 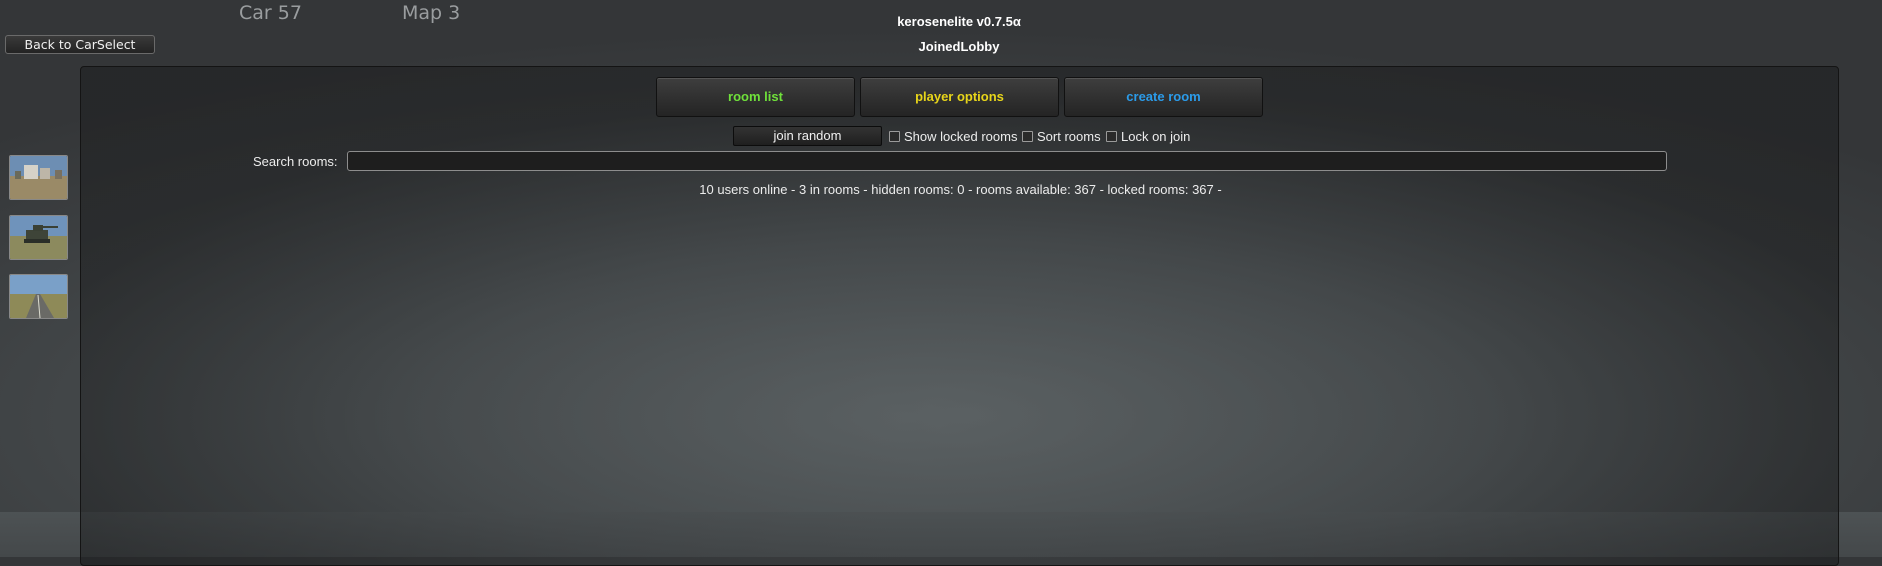 I want to click on app-title: kerosenelite v0.7.5α, so click(x=959, y=21).